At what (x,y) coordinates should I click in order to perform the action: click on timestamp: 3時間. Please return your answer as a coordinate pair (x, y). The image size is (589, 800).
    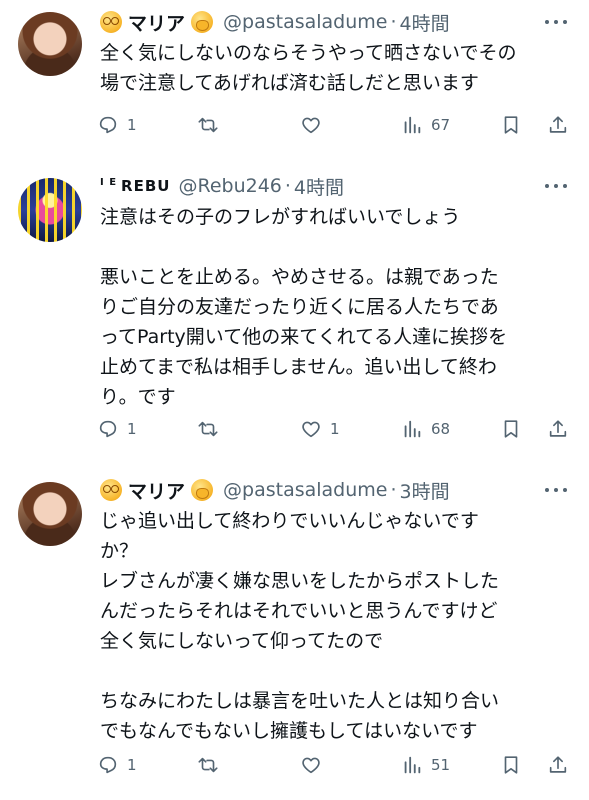
    Looking at the image, I should click on (425, 490).